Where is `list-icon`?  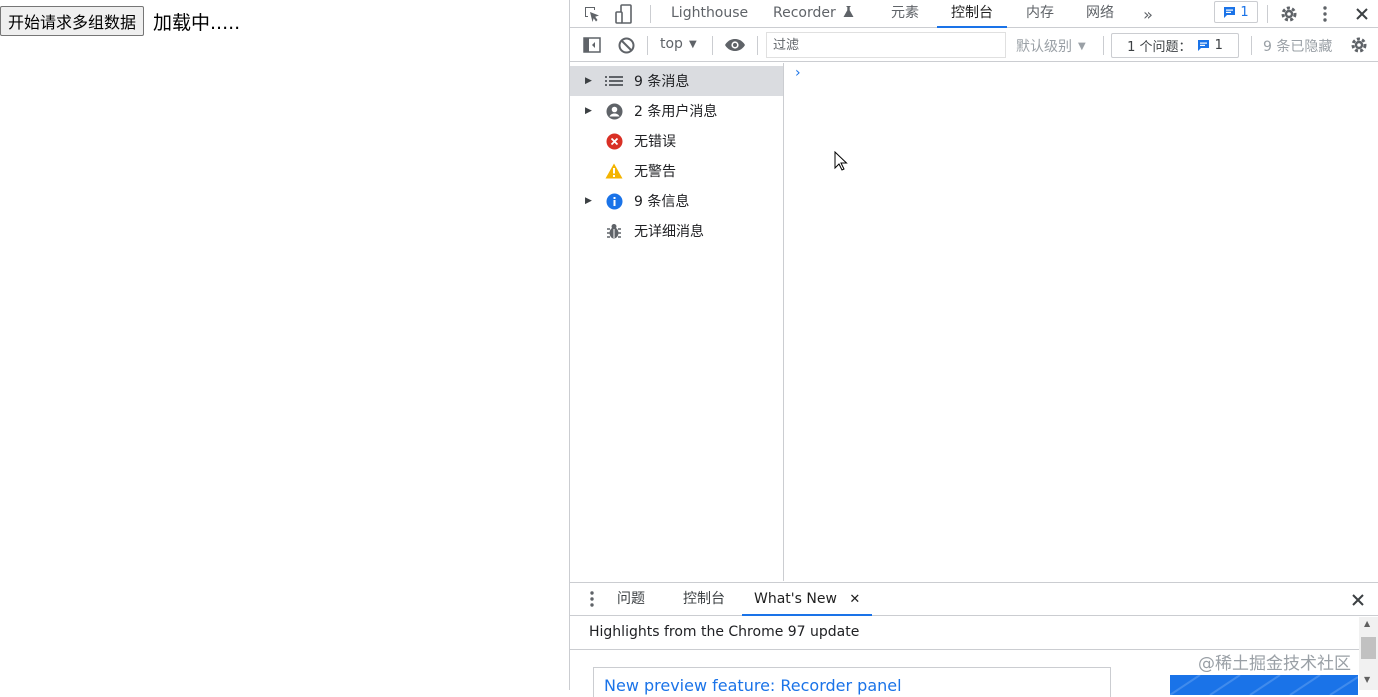
list-icon is located at coordinates (614, 81).